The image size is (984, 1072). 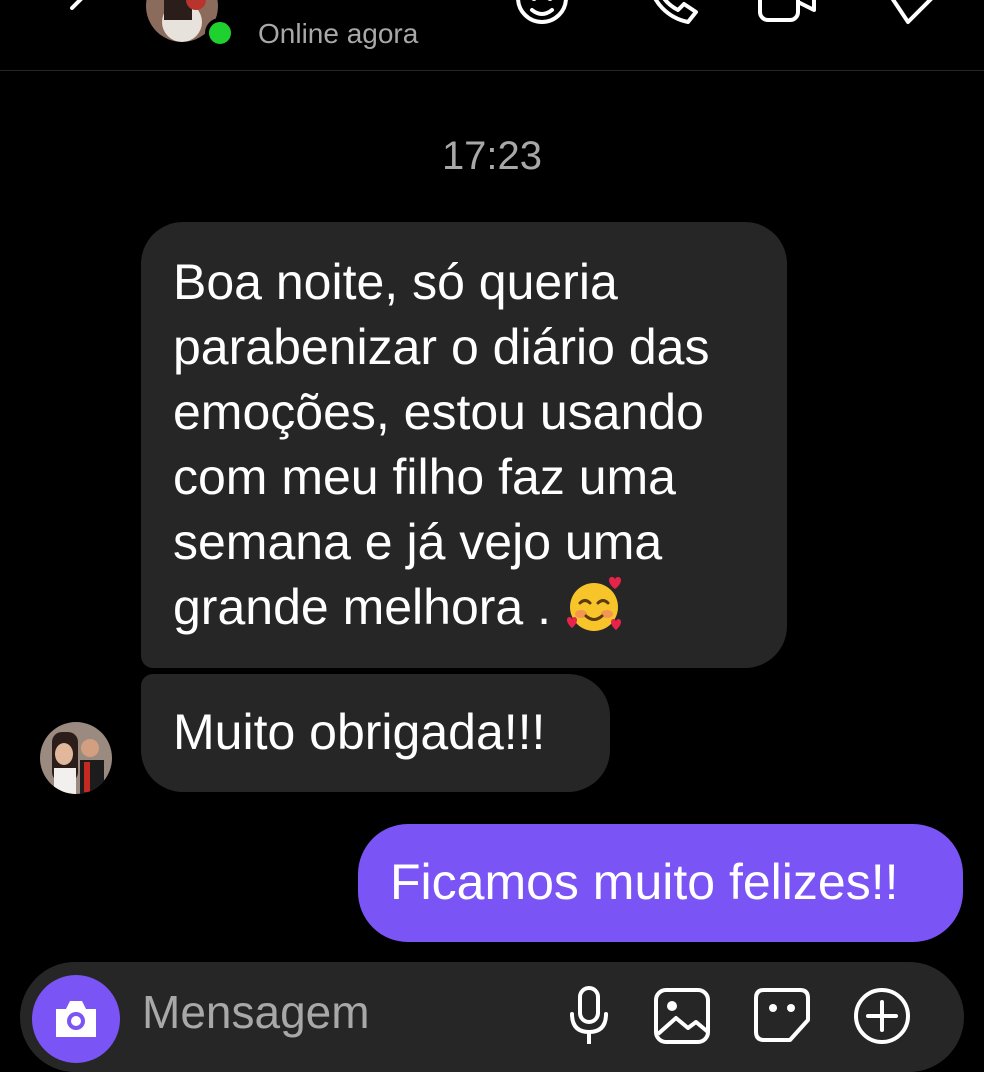 I want to click on camera-icon, so click(x=76, y=1019).